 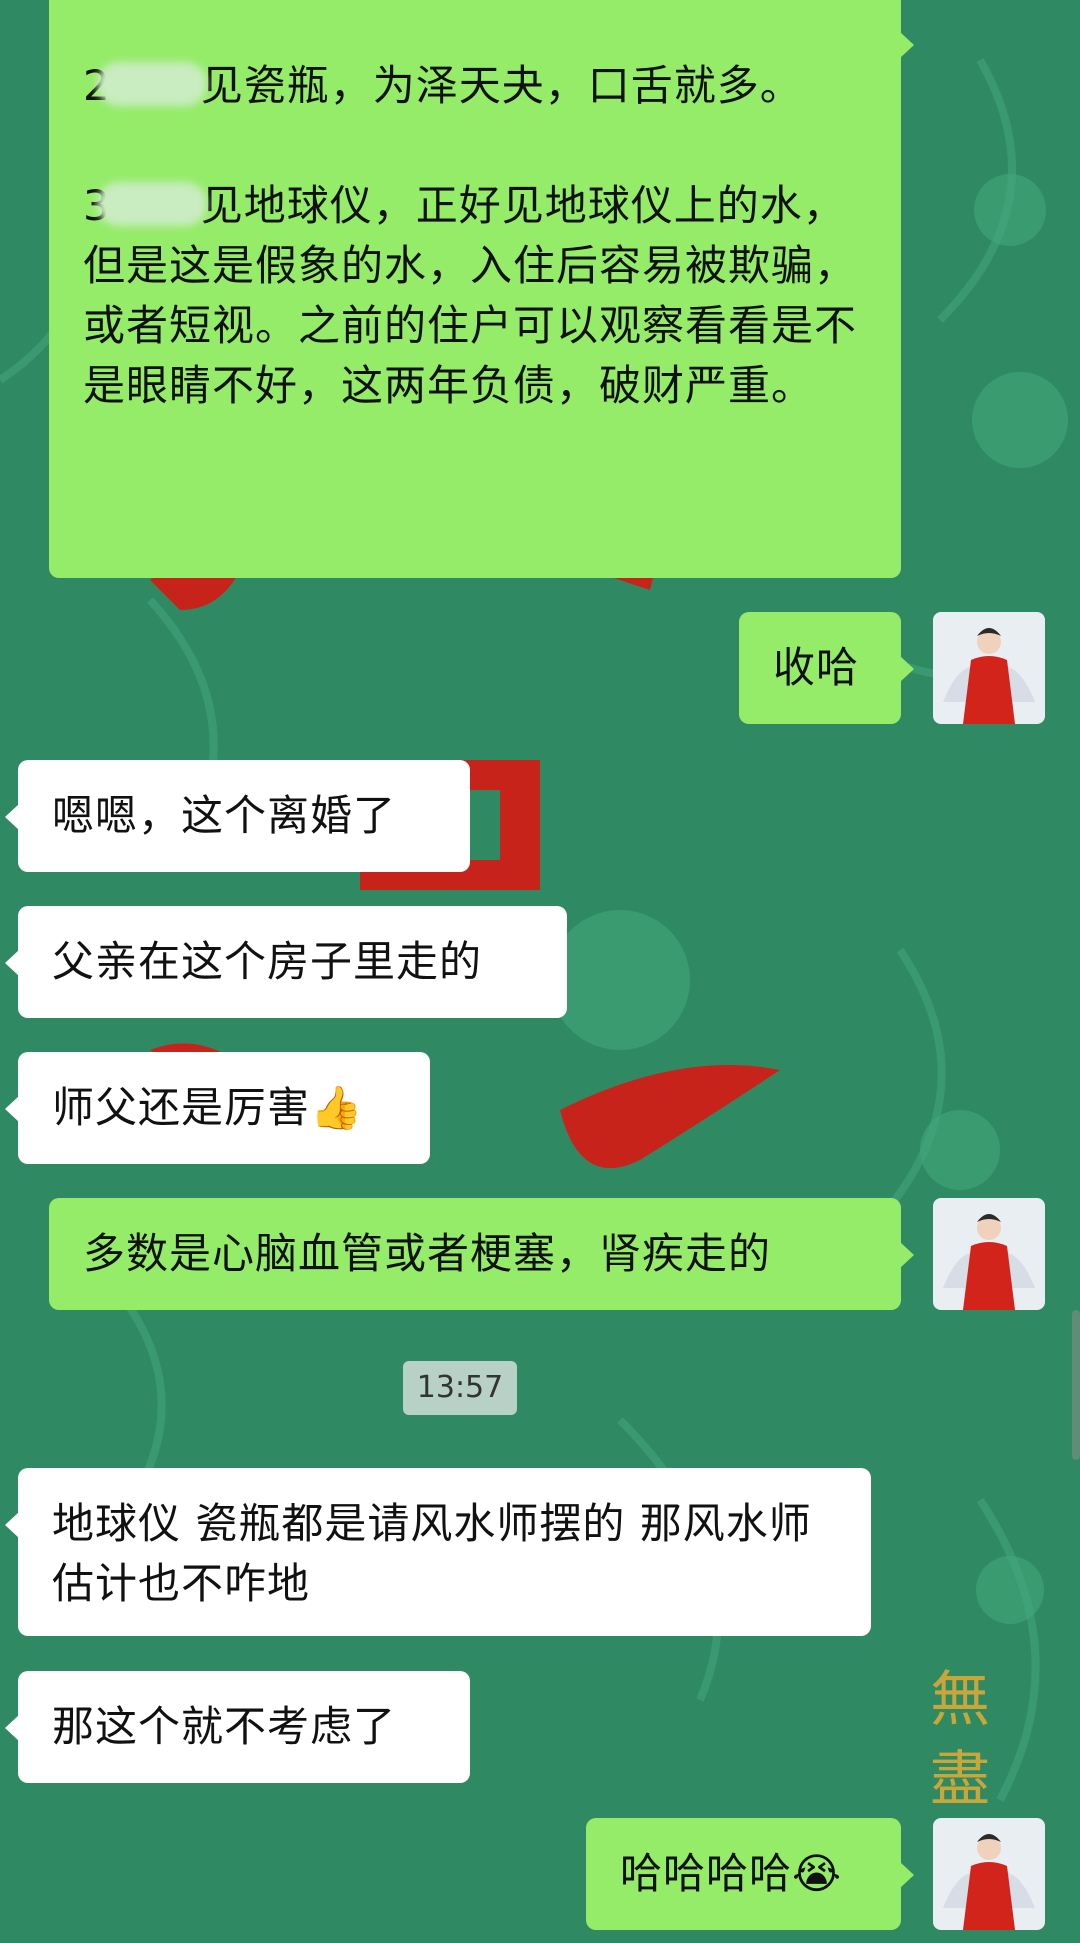 What do you see at coordinates (960, 1700) in the screenshot?
I see `svg-text: 無` at bounding box center [960, 1700].